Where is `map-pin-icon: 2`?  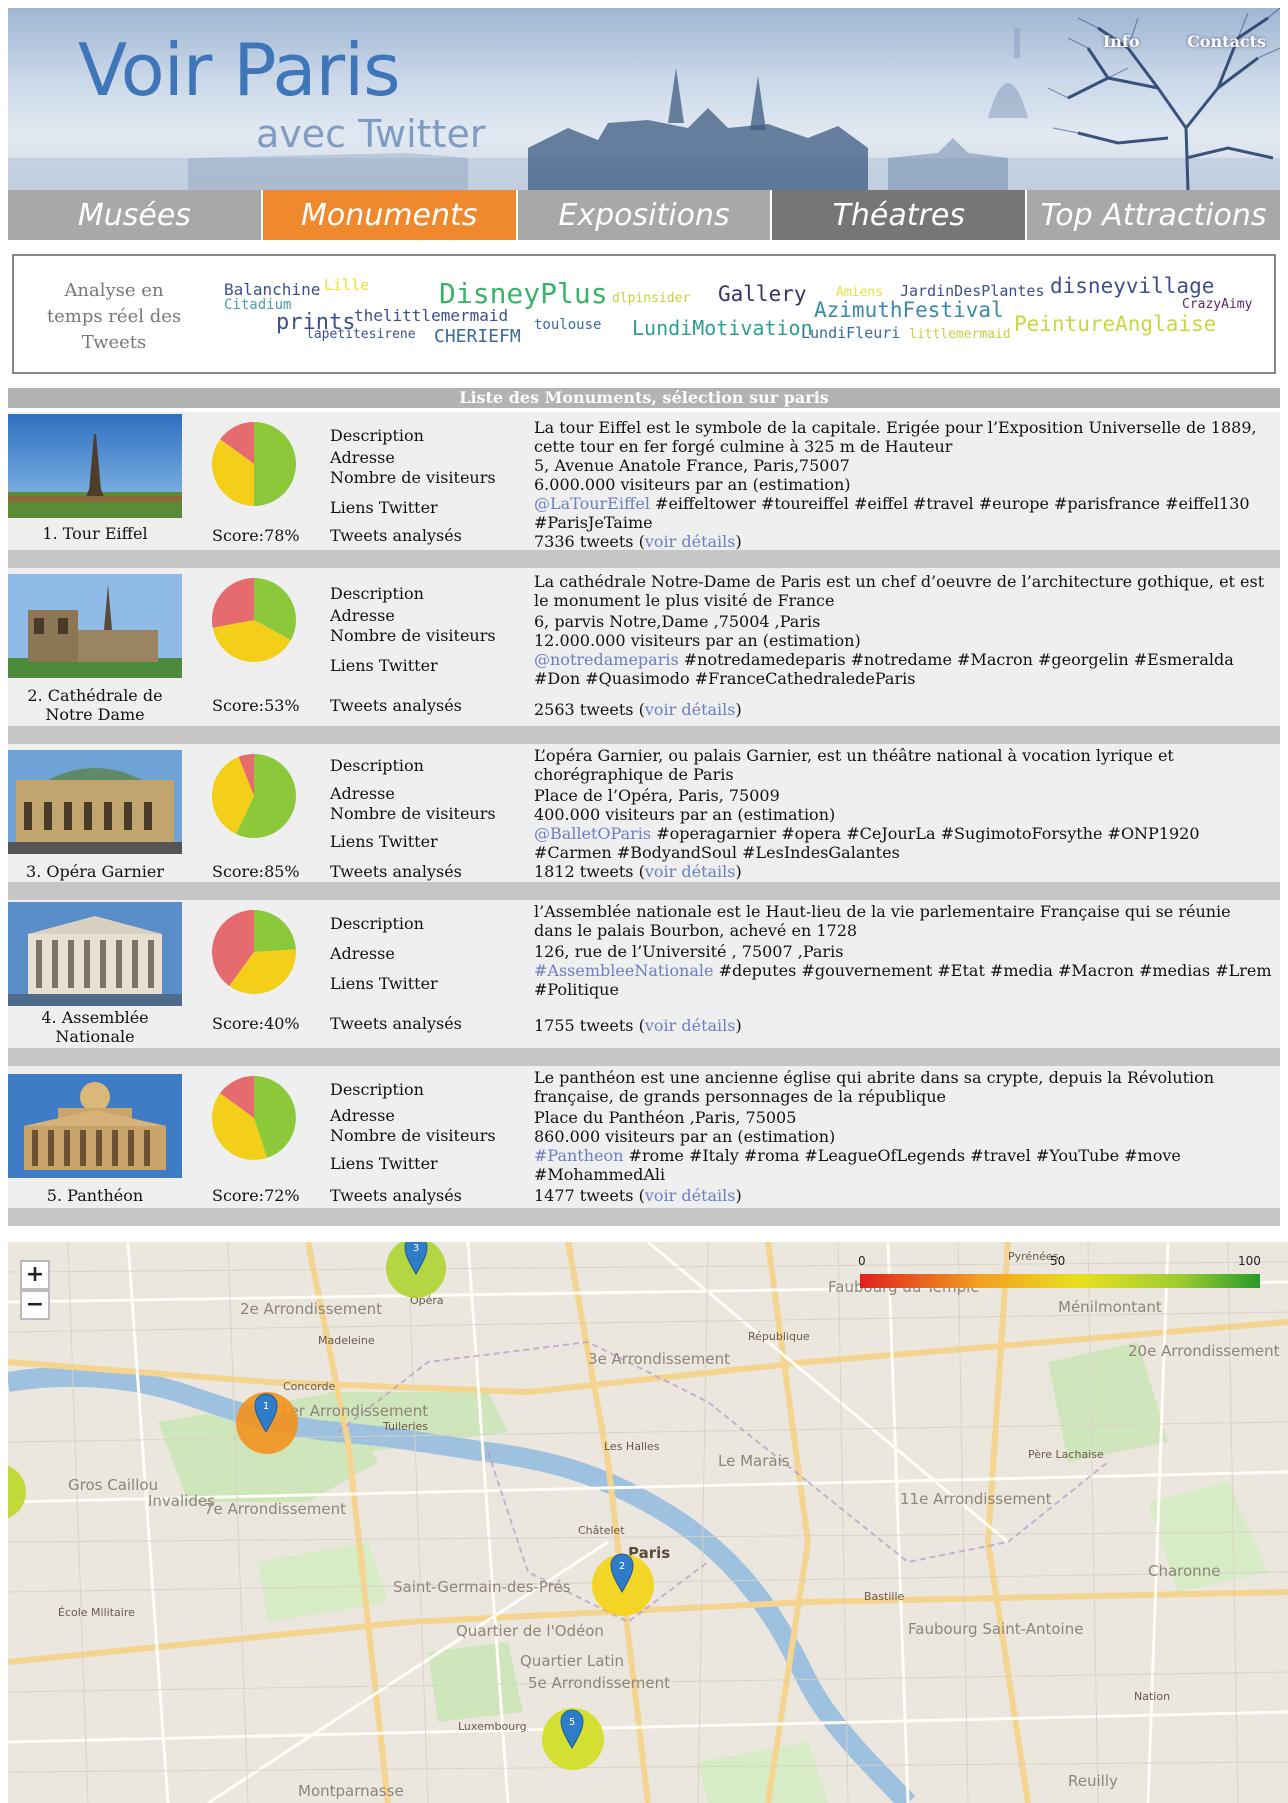
map-pin-icon: 2 is located at coordinates (622, 1573).